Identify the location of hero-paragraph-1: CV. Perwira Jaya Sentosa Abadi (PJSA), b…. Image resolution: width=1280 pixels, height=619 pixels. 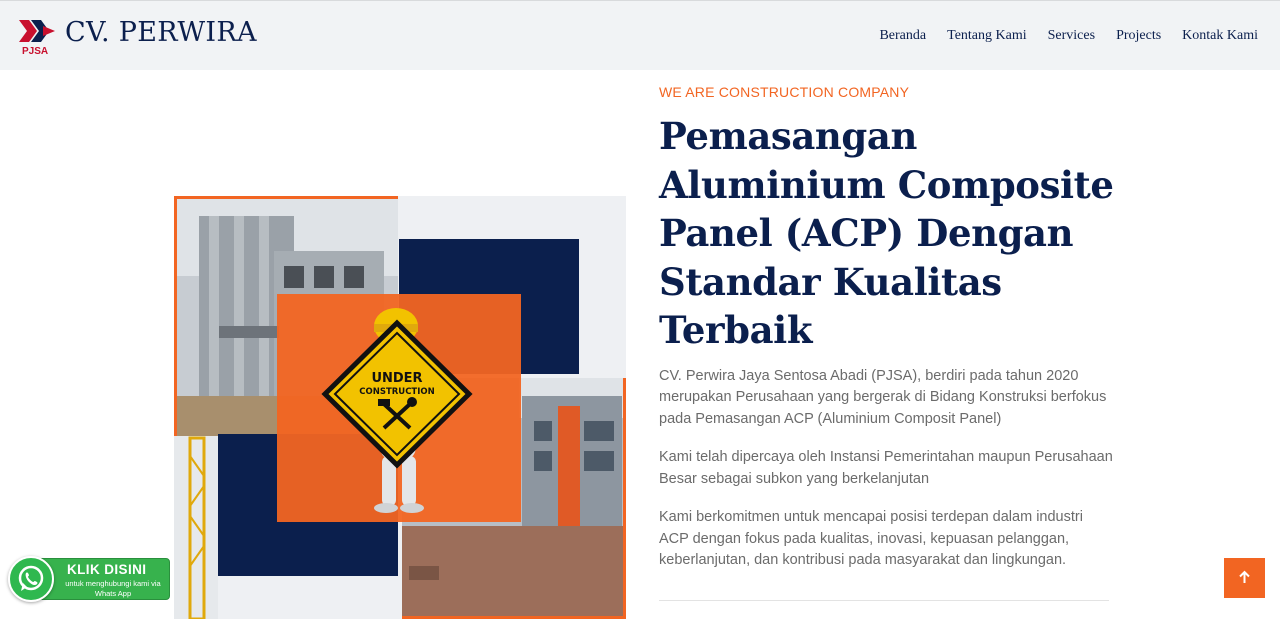
(883, 397).